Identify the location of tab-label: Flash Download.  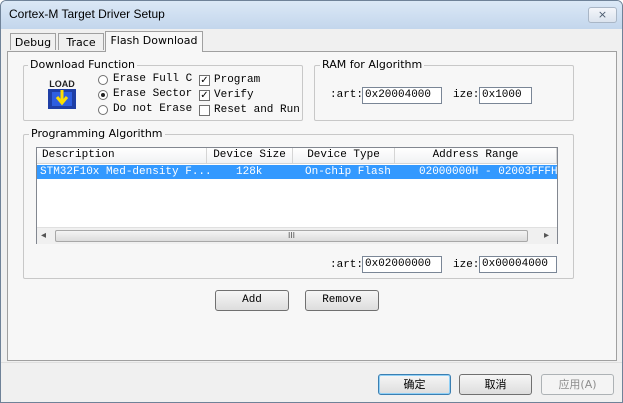
(154, 40).